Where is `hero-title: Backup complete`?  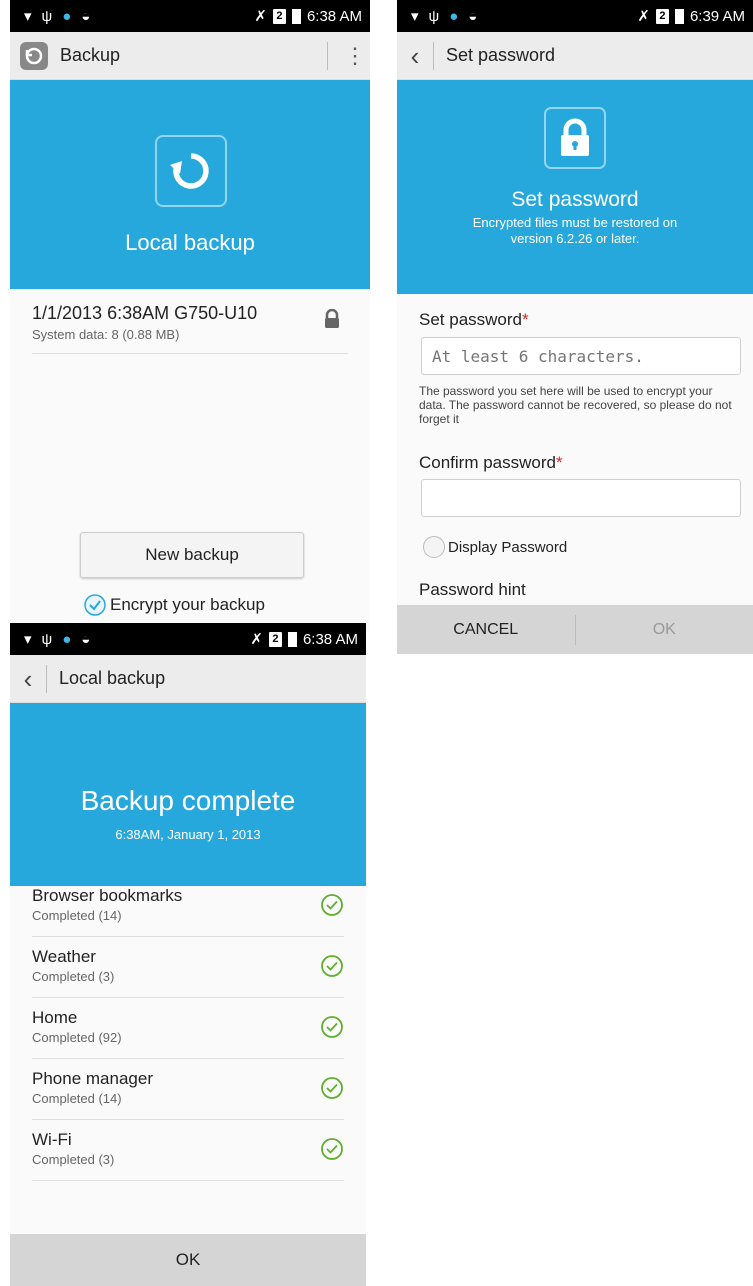
hero-title: Backup complete is located at coordinates (188, 800).